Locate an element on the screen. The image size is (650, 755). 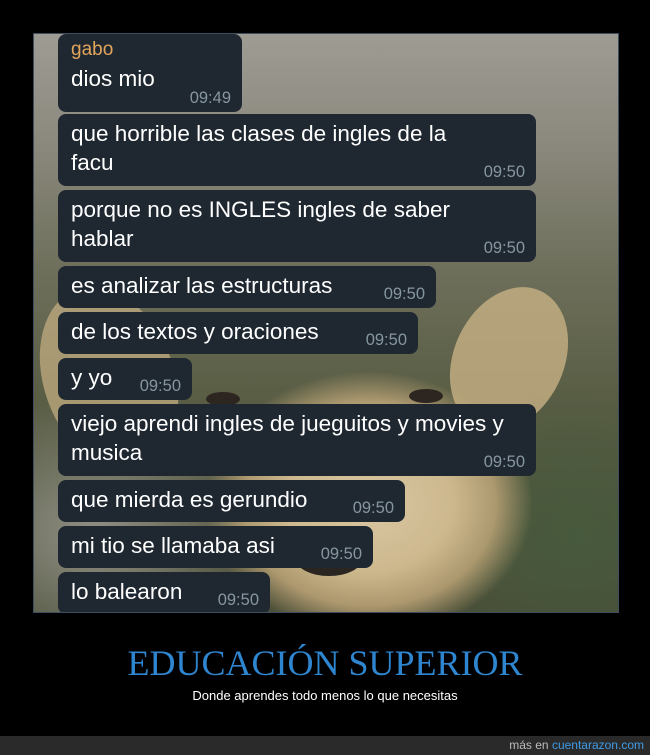
message-text: lo balearon is located at coordinates (127, 591).